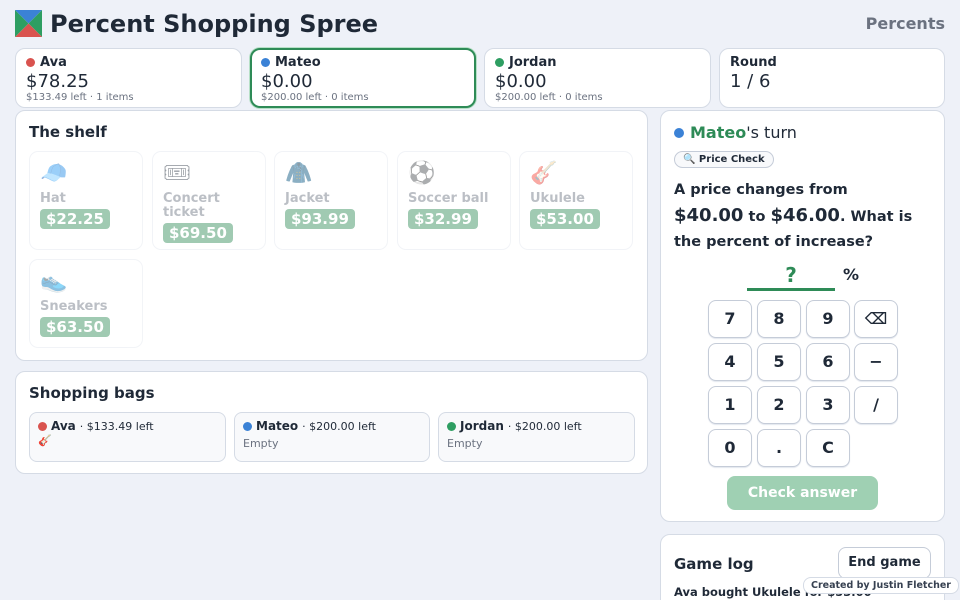 Image resolution: width=960 pixels, height=600 pixels. What do you see at coordinates (422, 173) in the screenshot?
I see `soccer-ball-icon: ⚽` at bounding box center [422, 173].